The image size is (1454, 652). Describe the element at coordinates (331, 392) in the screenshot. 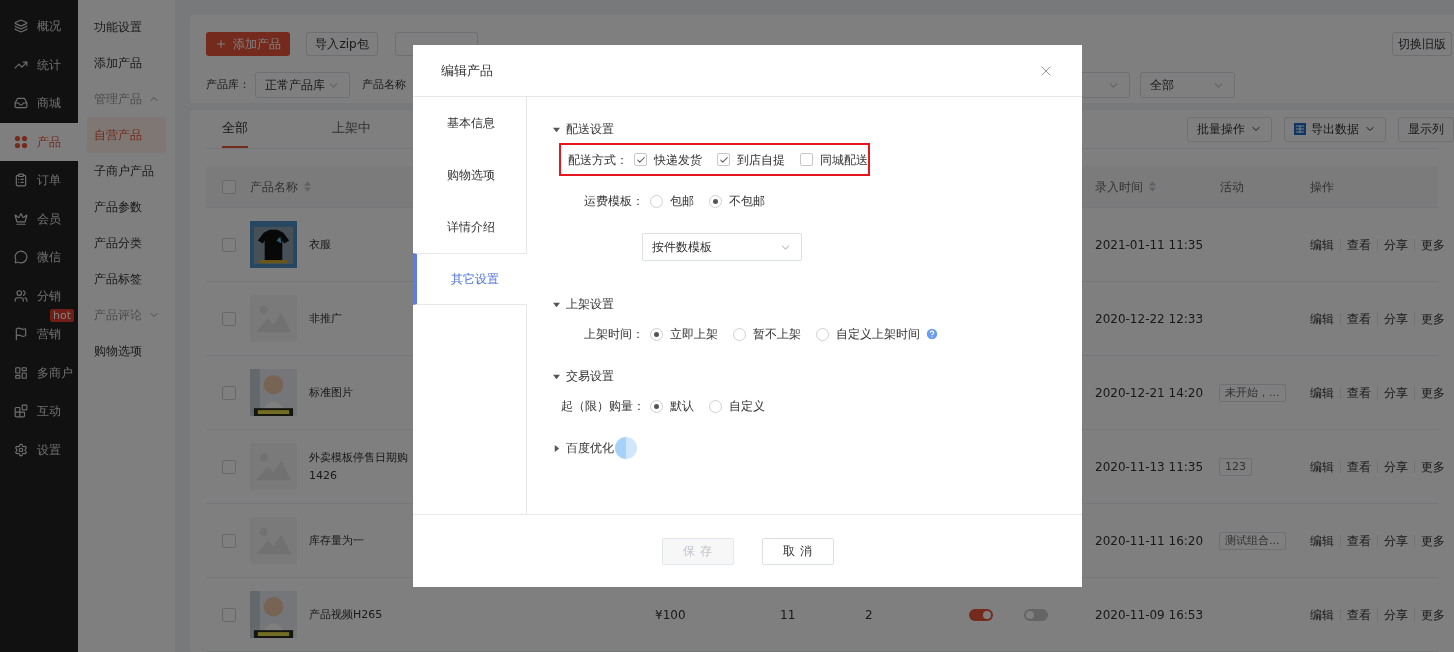

I see `product-name: 标准图片` at that location.